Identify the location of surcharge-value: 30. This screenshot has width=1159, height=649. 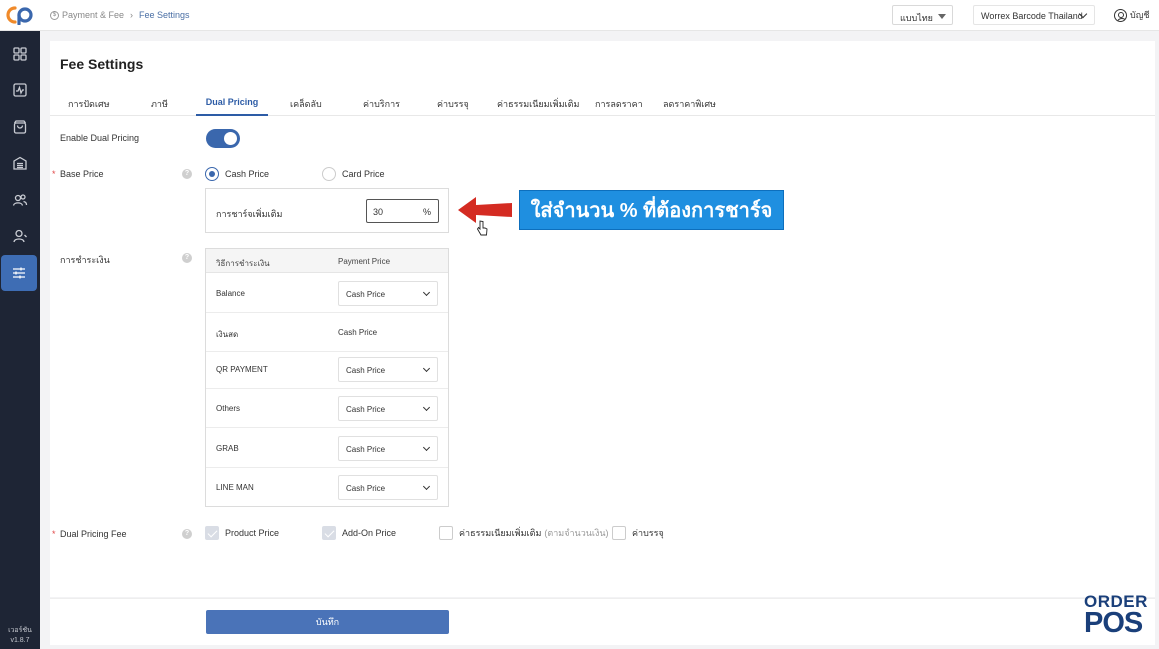
(378, 212).